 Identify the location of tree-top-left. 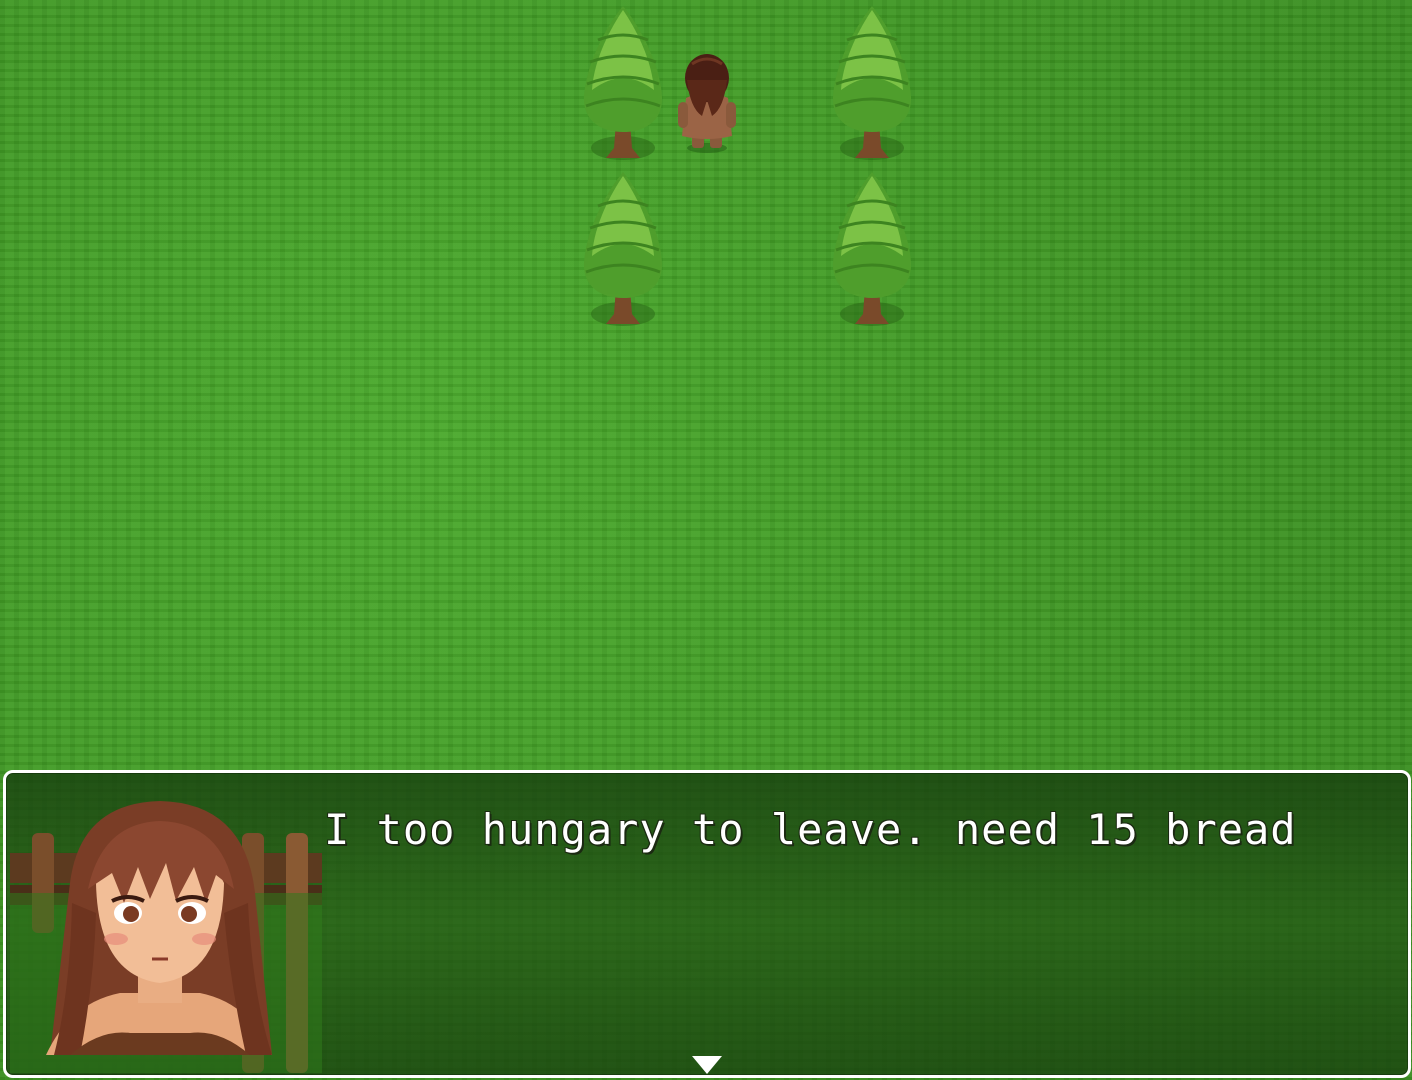
(623, 83).